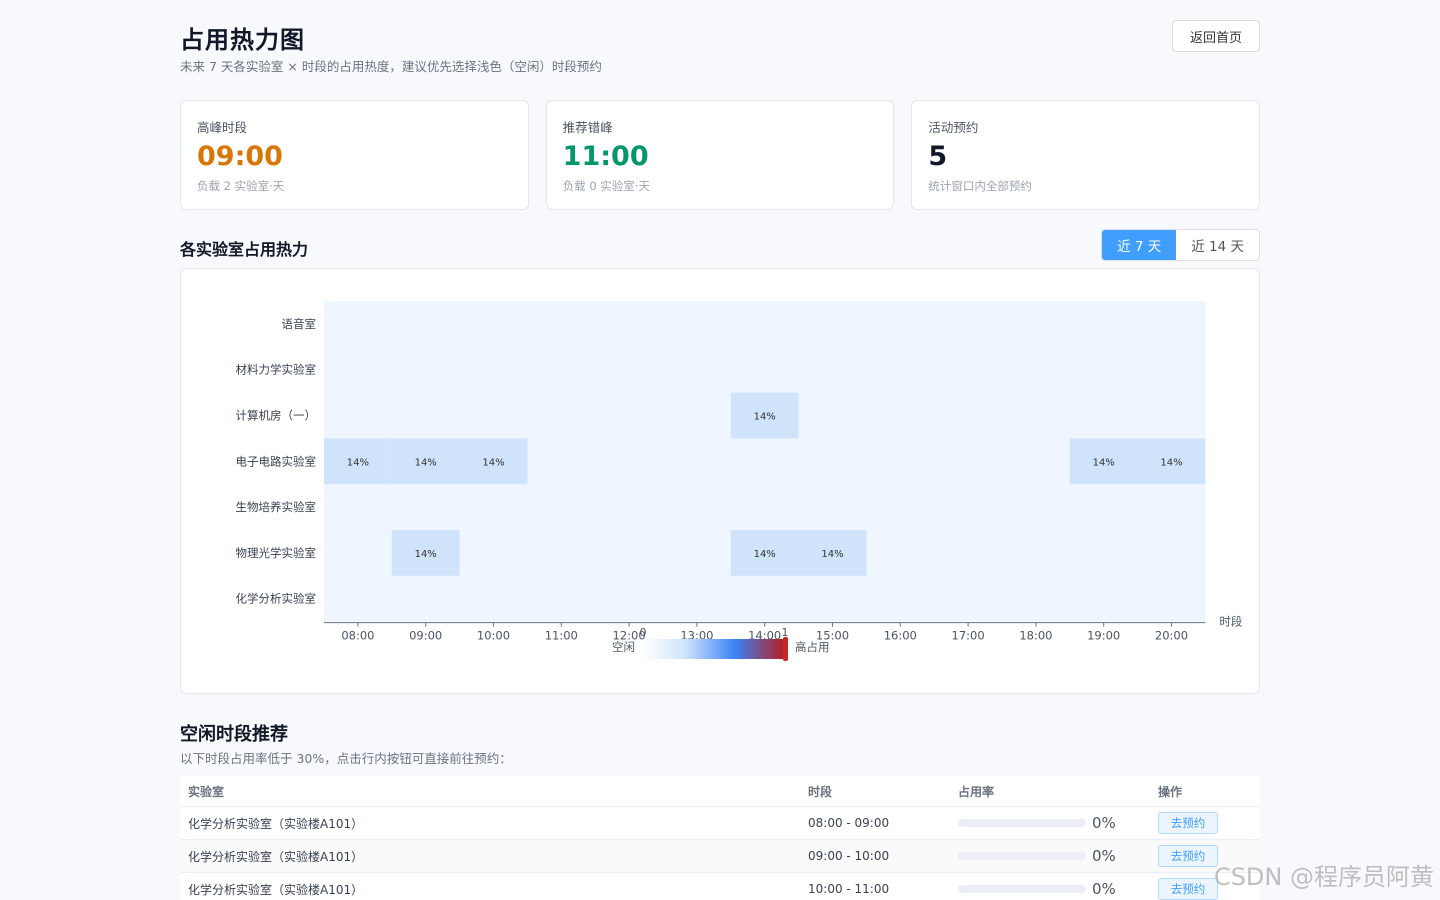 Image resolution: width=1440 pixels, height=900 pixels. What do you see at coordinates (241, 186) in the screenshot?
I see `stat-card-note: 负载 2 实验室·天` at bounding box center [241, 186].